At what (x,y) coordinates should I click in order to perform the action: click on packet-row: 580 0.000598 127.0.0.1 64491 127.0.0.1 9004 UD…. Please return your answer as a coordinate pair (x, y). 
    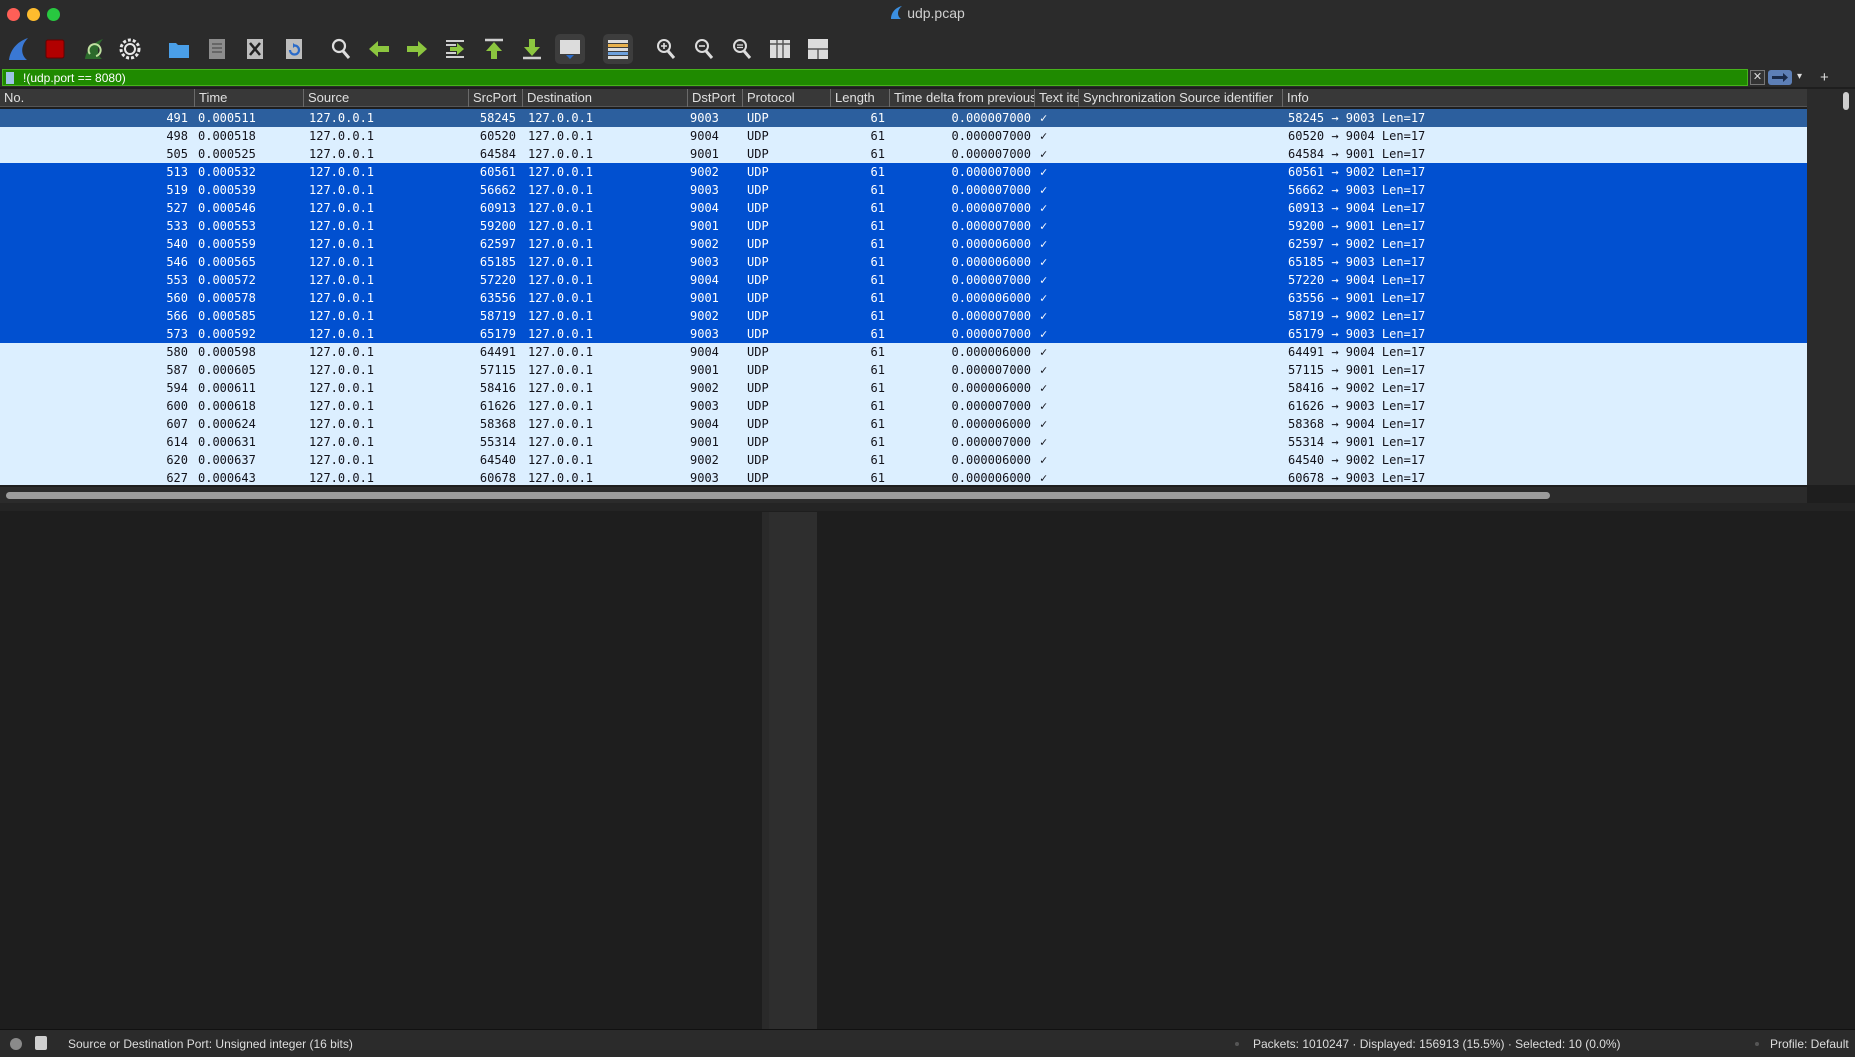
    Looking at the image, I should click on (903, 352).